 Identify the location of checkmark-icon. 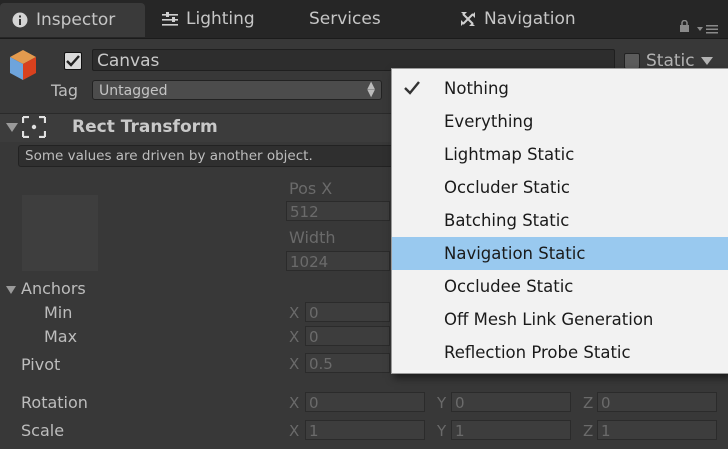
(73, 61).